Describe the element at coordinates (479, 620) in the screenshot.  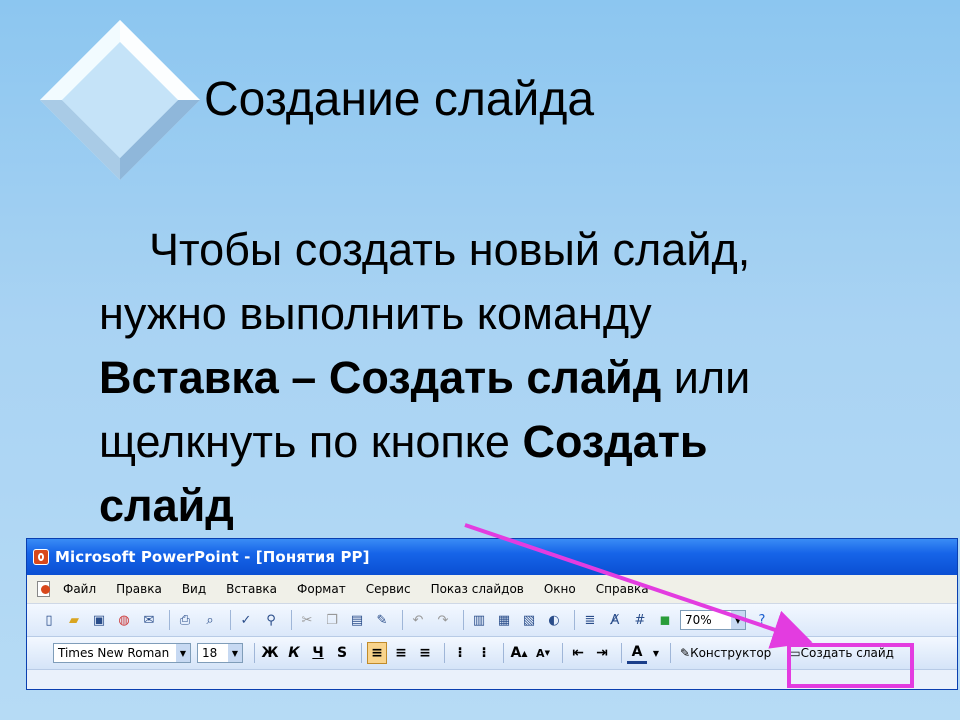
I see `insert-chart-icon: ▥` at that location.